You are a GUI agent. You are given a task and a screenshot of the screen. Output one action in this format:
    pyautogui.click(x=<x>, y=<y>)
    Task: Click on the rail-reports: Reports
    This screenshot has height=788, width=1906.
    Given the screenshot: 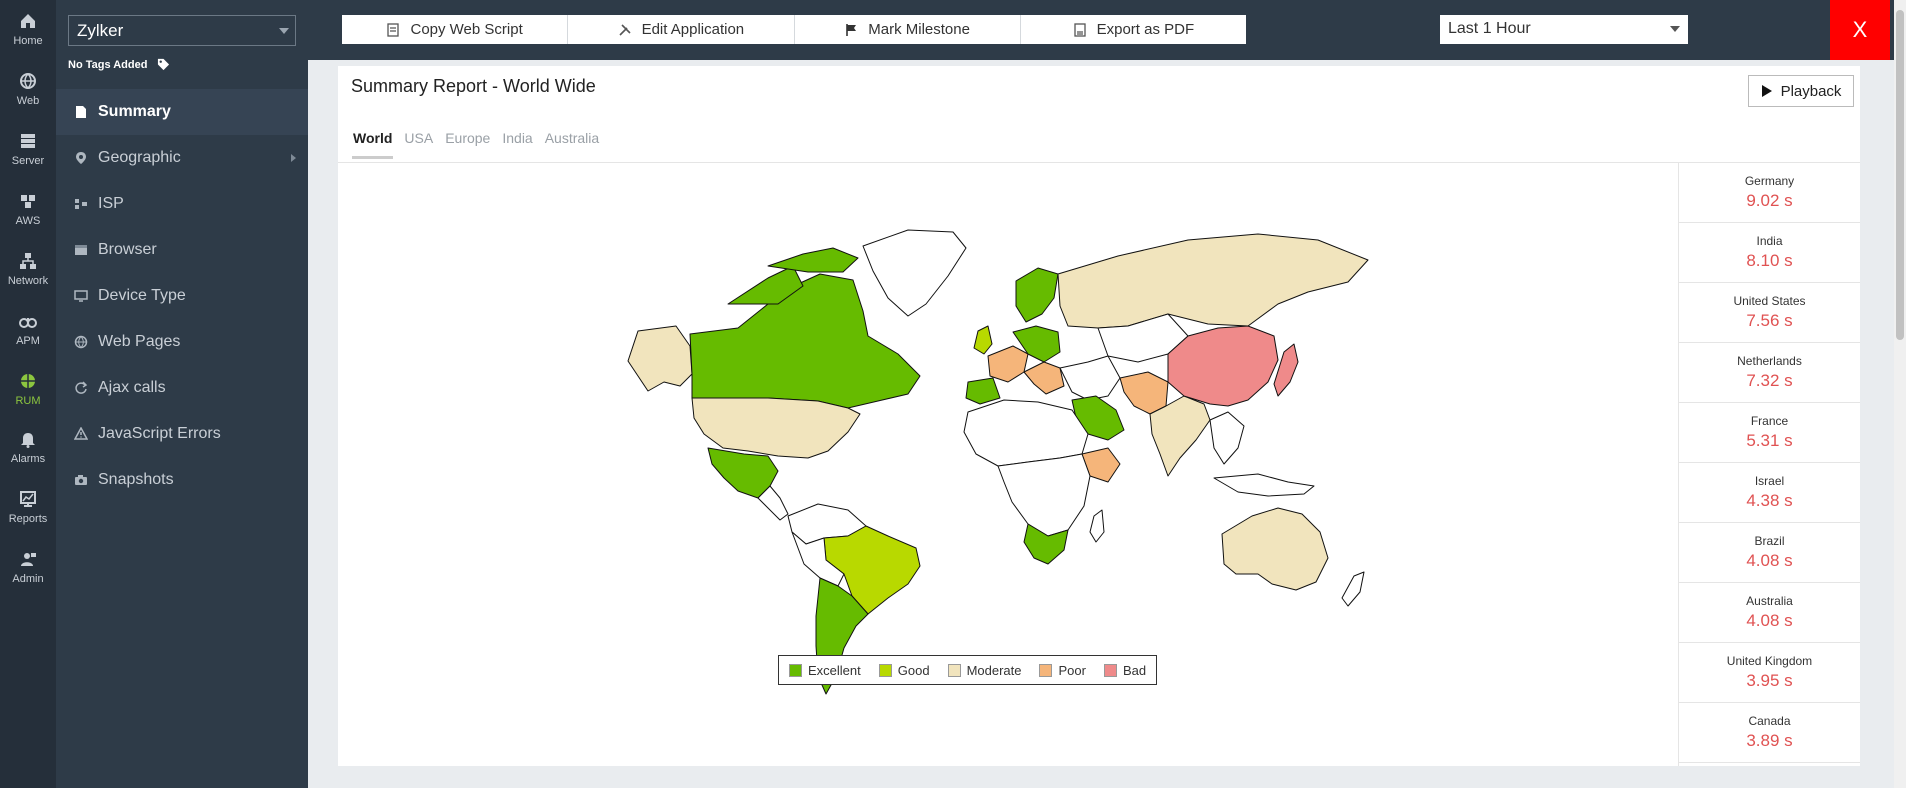 What is the action you would take?
    pyautogui.click(x=28, y=507)
    